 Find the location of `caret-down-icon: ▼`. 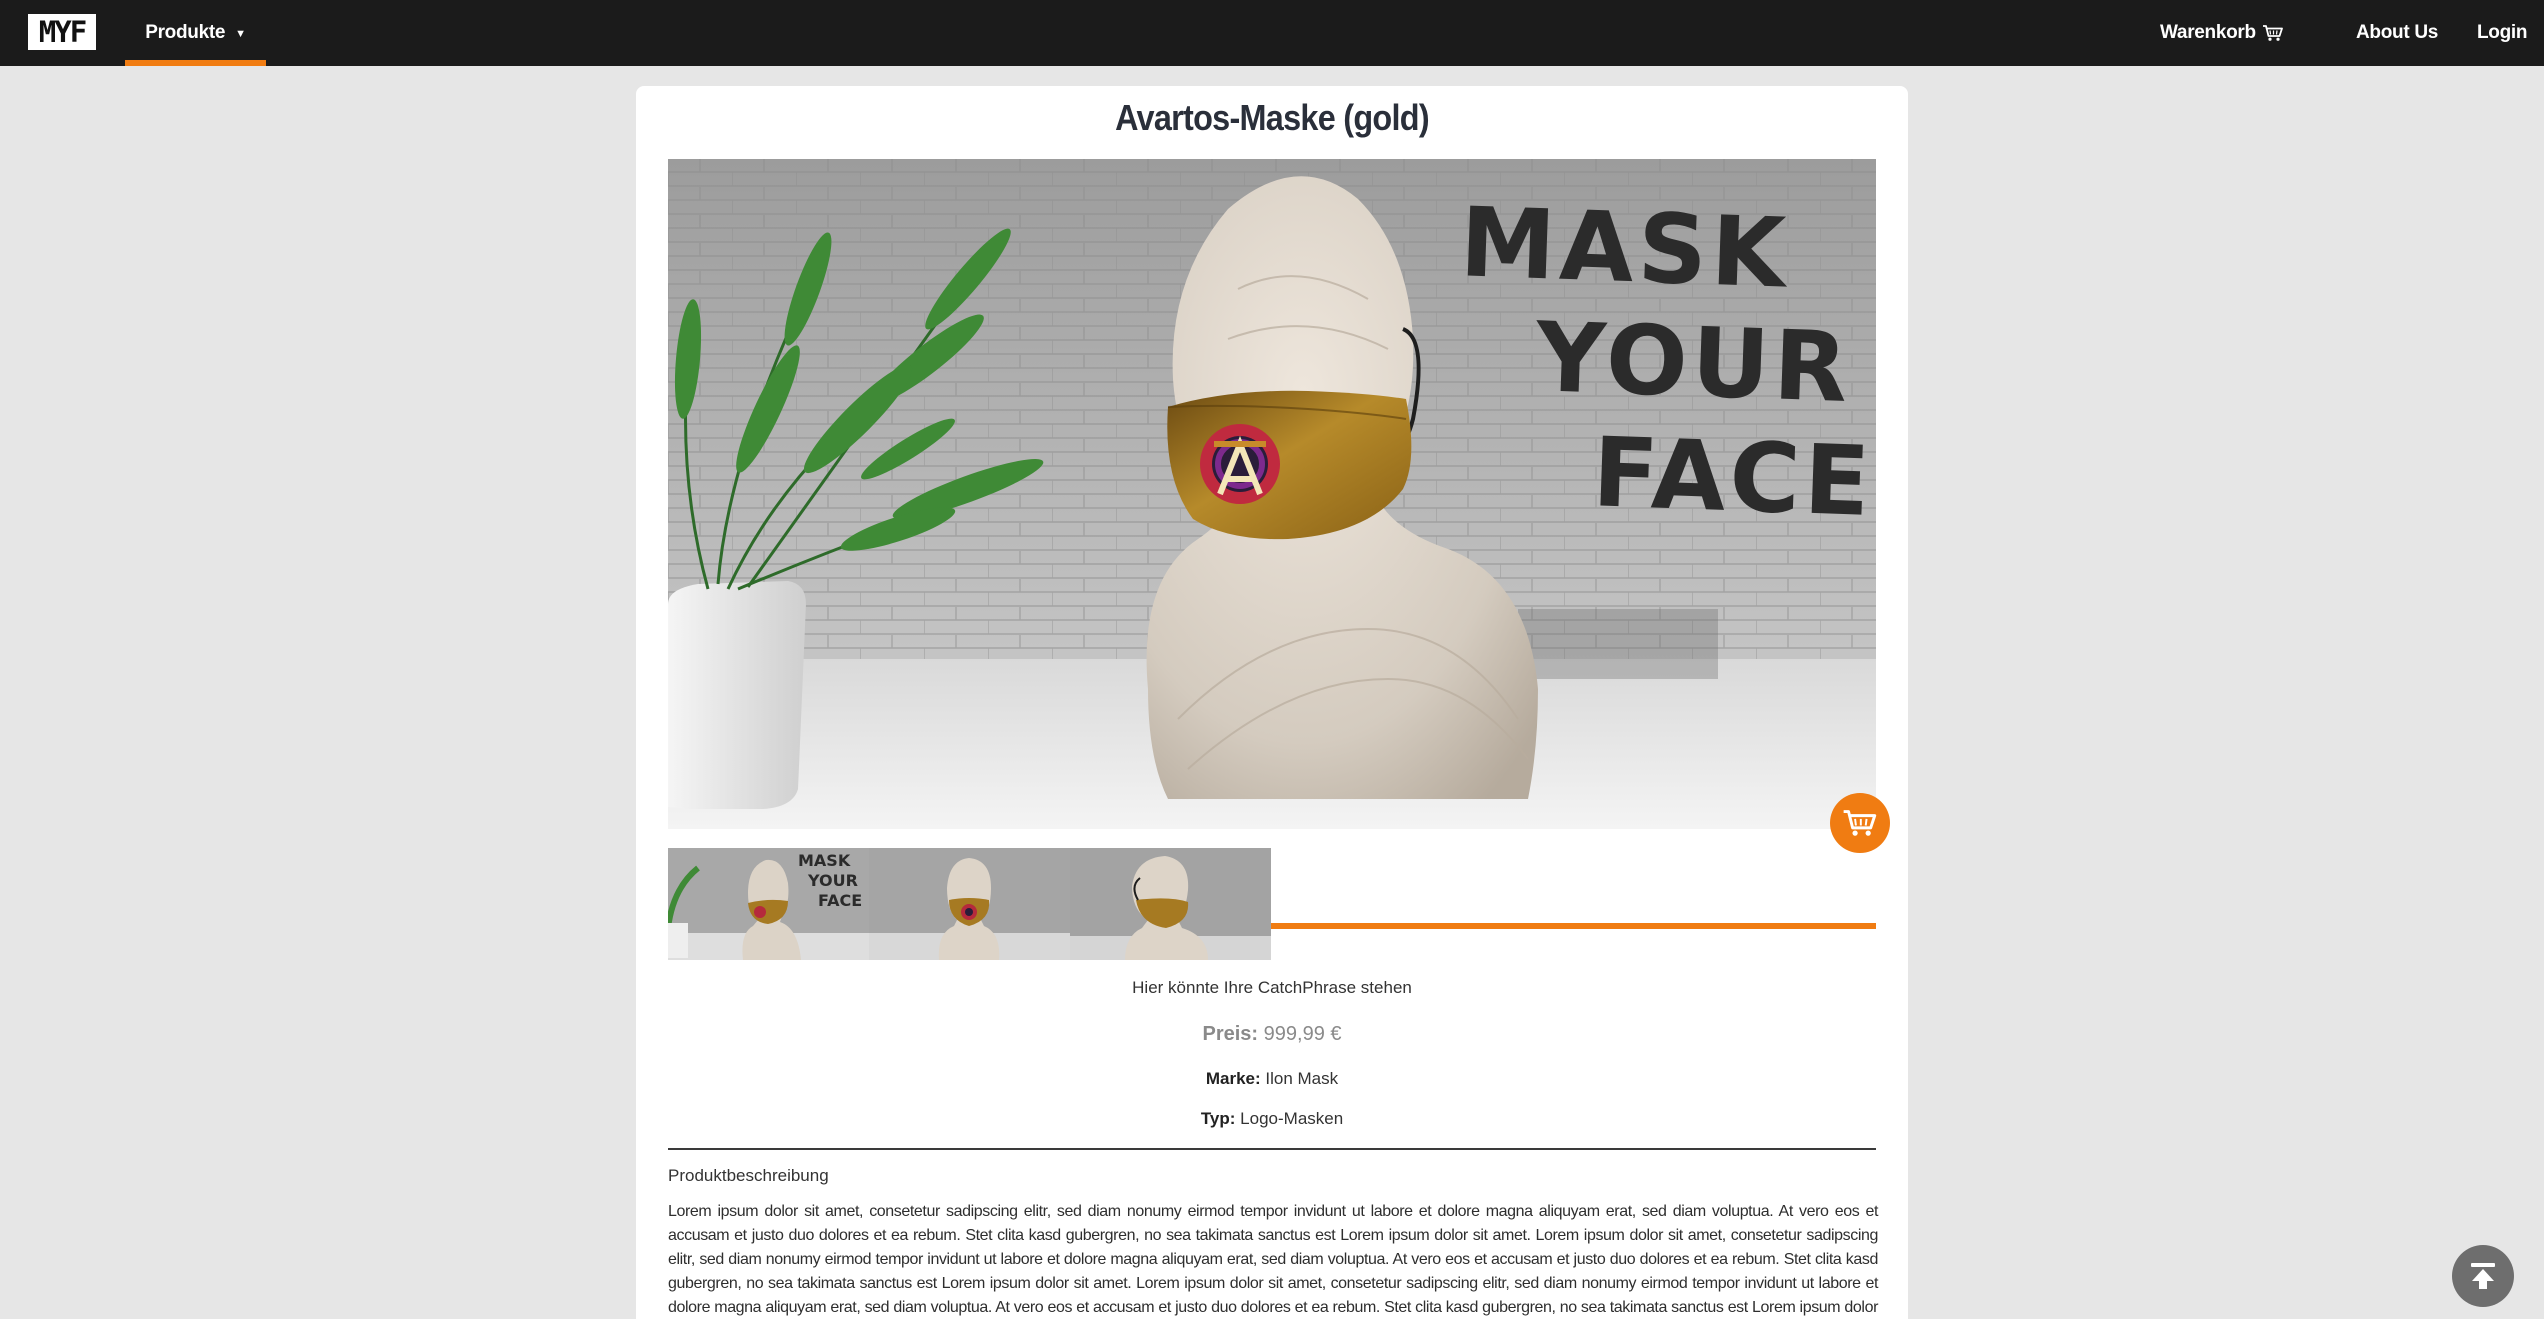

caret-down-icon: ▼ is located at coordinates (240, 34).